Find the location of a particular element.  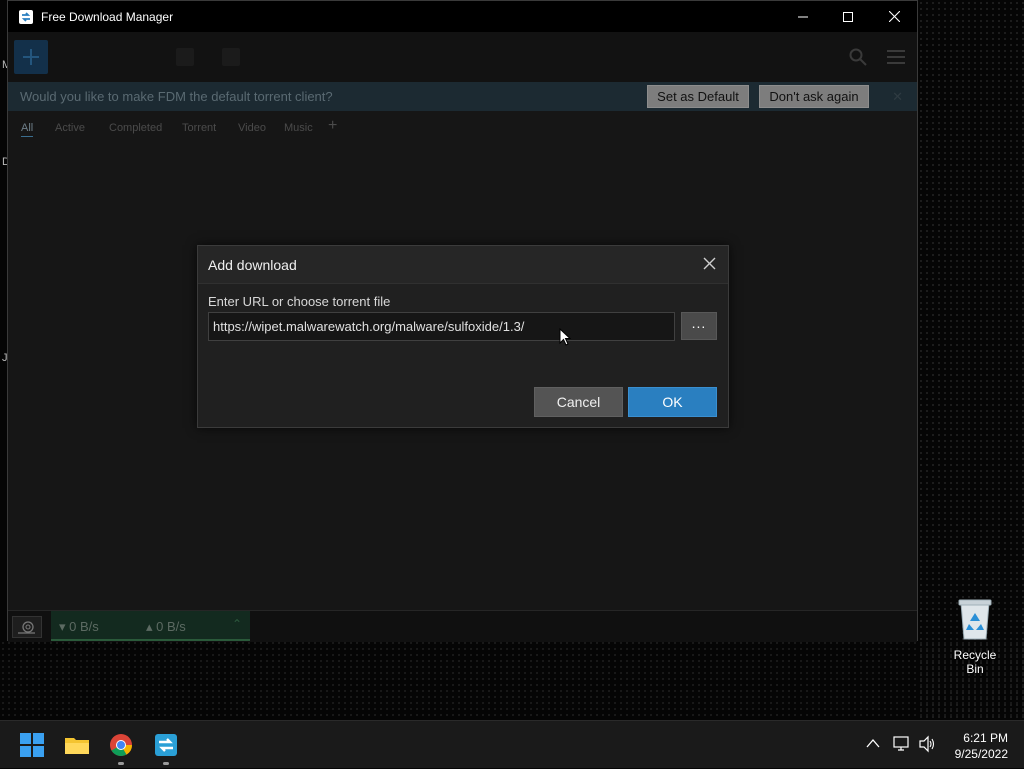

minimize-button is located at coordinates (803, 16).